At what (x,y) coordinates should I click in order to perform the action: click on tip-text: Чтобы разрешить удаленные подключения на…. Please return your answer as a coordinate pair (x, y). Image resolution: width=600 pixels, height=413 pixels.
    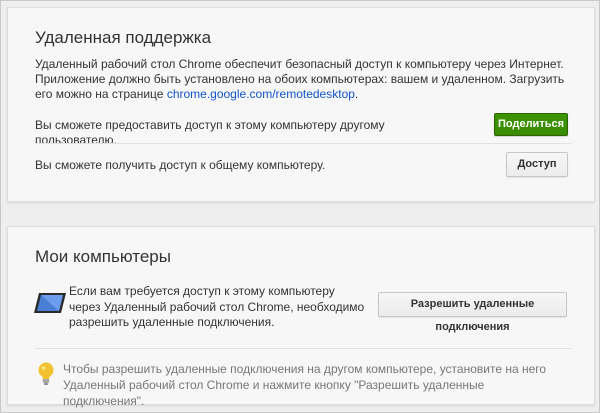
    Looking at the image, I should click on (305, 385).